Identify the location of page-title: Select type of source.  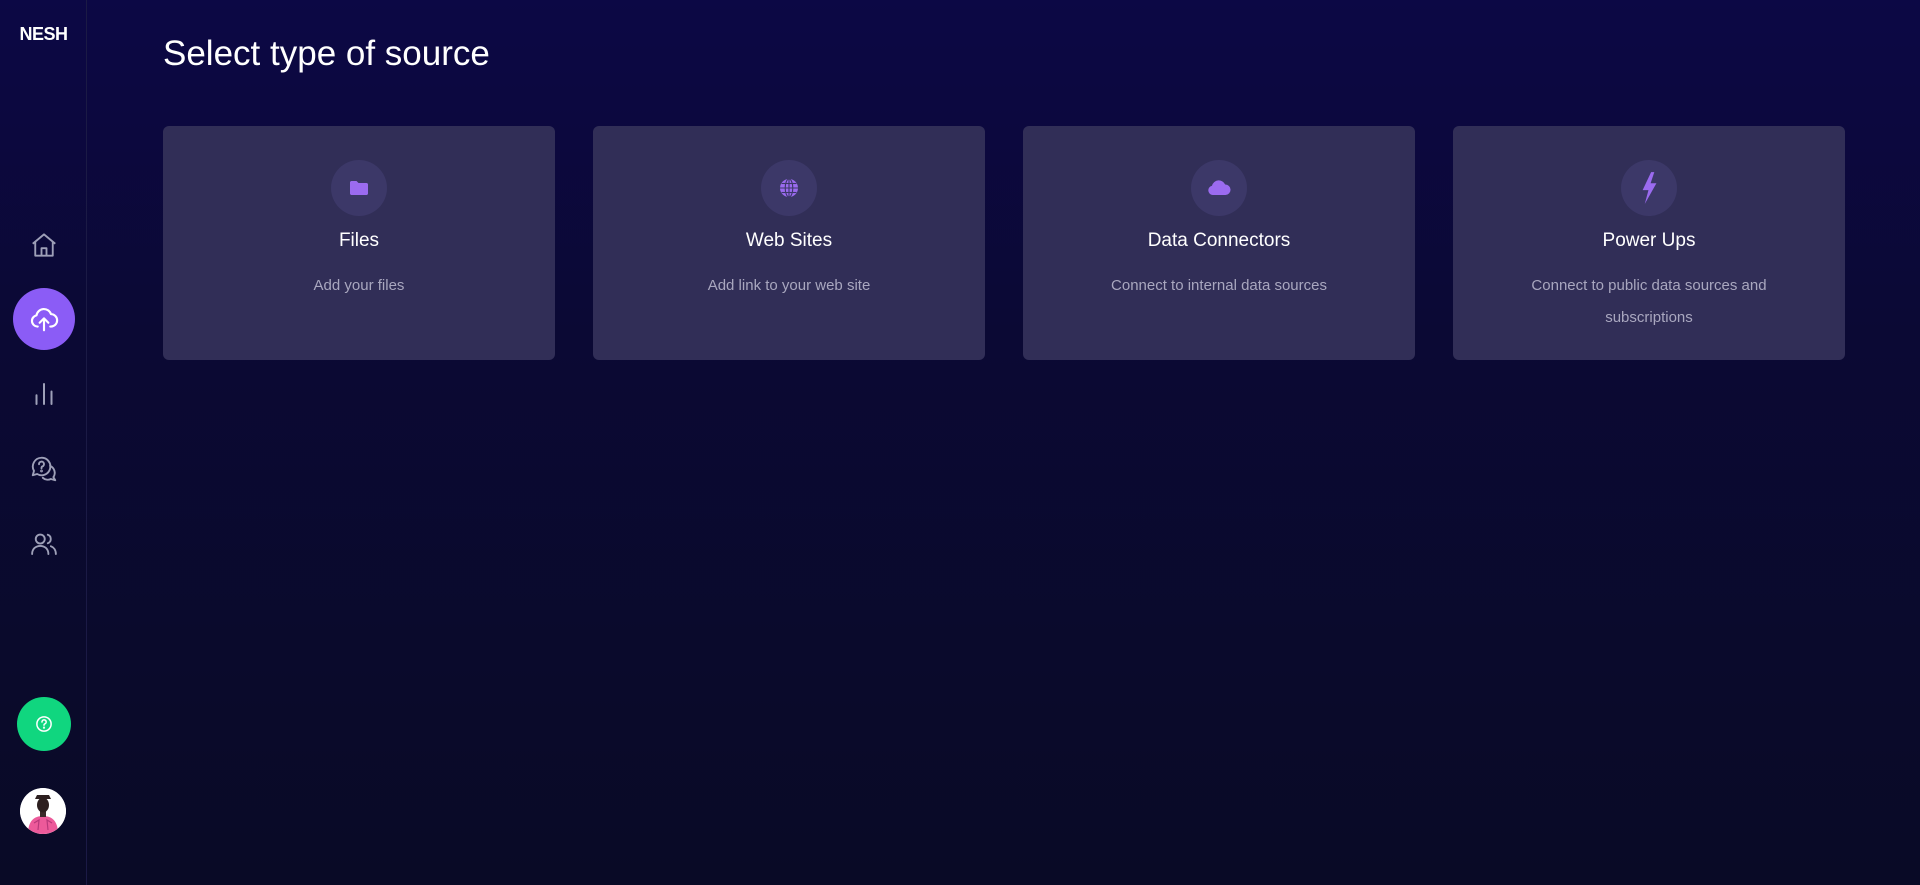
(326, 53).